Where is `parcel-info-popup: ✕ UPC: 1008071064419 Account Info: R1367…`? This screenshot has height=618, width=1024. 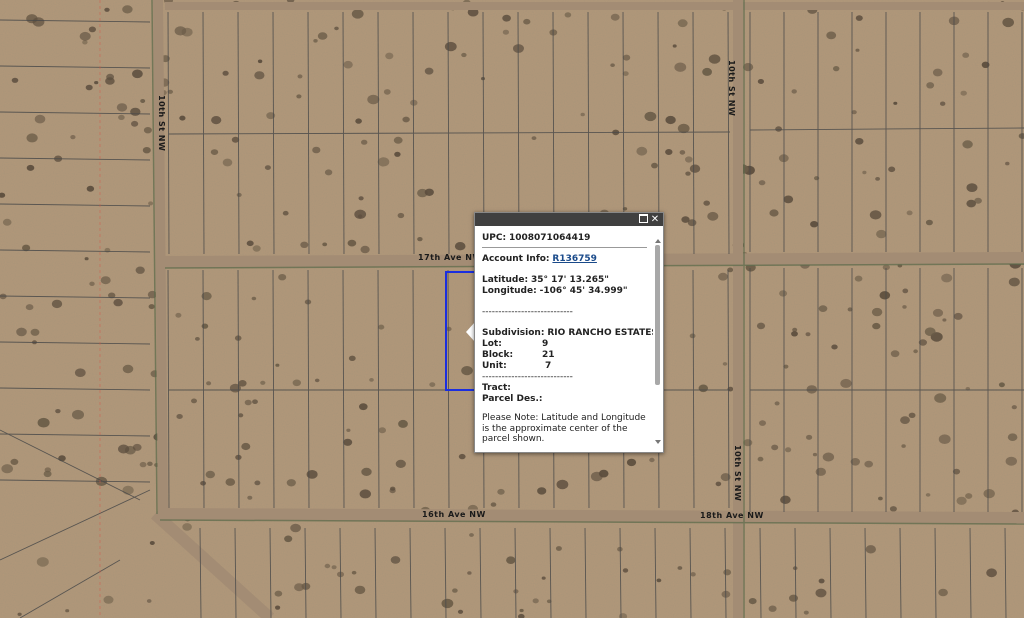
parcel-info-popup: ✕ UPC: 1008071064419 Account Info: R1367… is located at coordinates (569, 332).